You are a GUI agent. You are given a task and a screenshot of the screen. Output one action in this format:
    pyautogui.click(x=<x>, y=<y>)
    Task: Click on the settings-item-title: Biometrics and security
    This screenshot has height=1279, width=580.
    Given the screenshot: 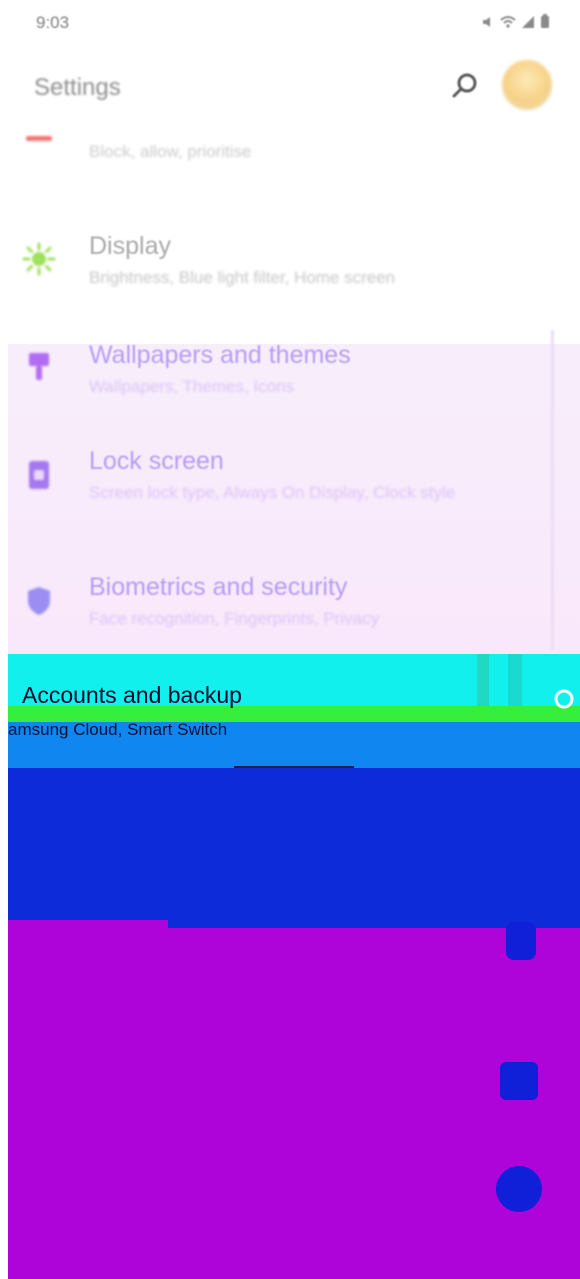 What is the action you would take?
    pyautogui.click(x=218, y=587)
    